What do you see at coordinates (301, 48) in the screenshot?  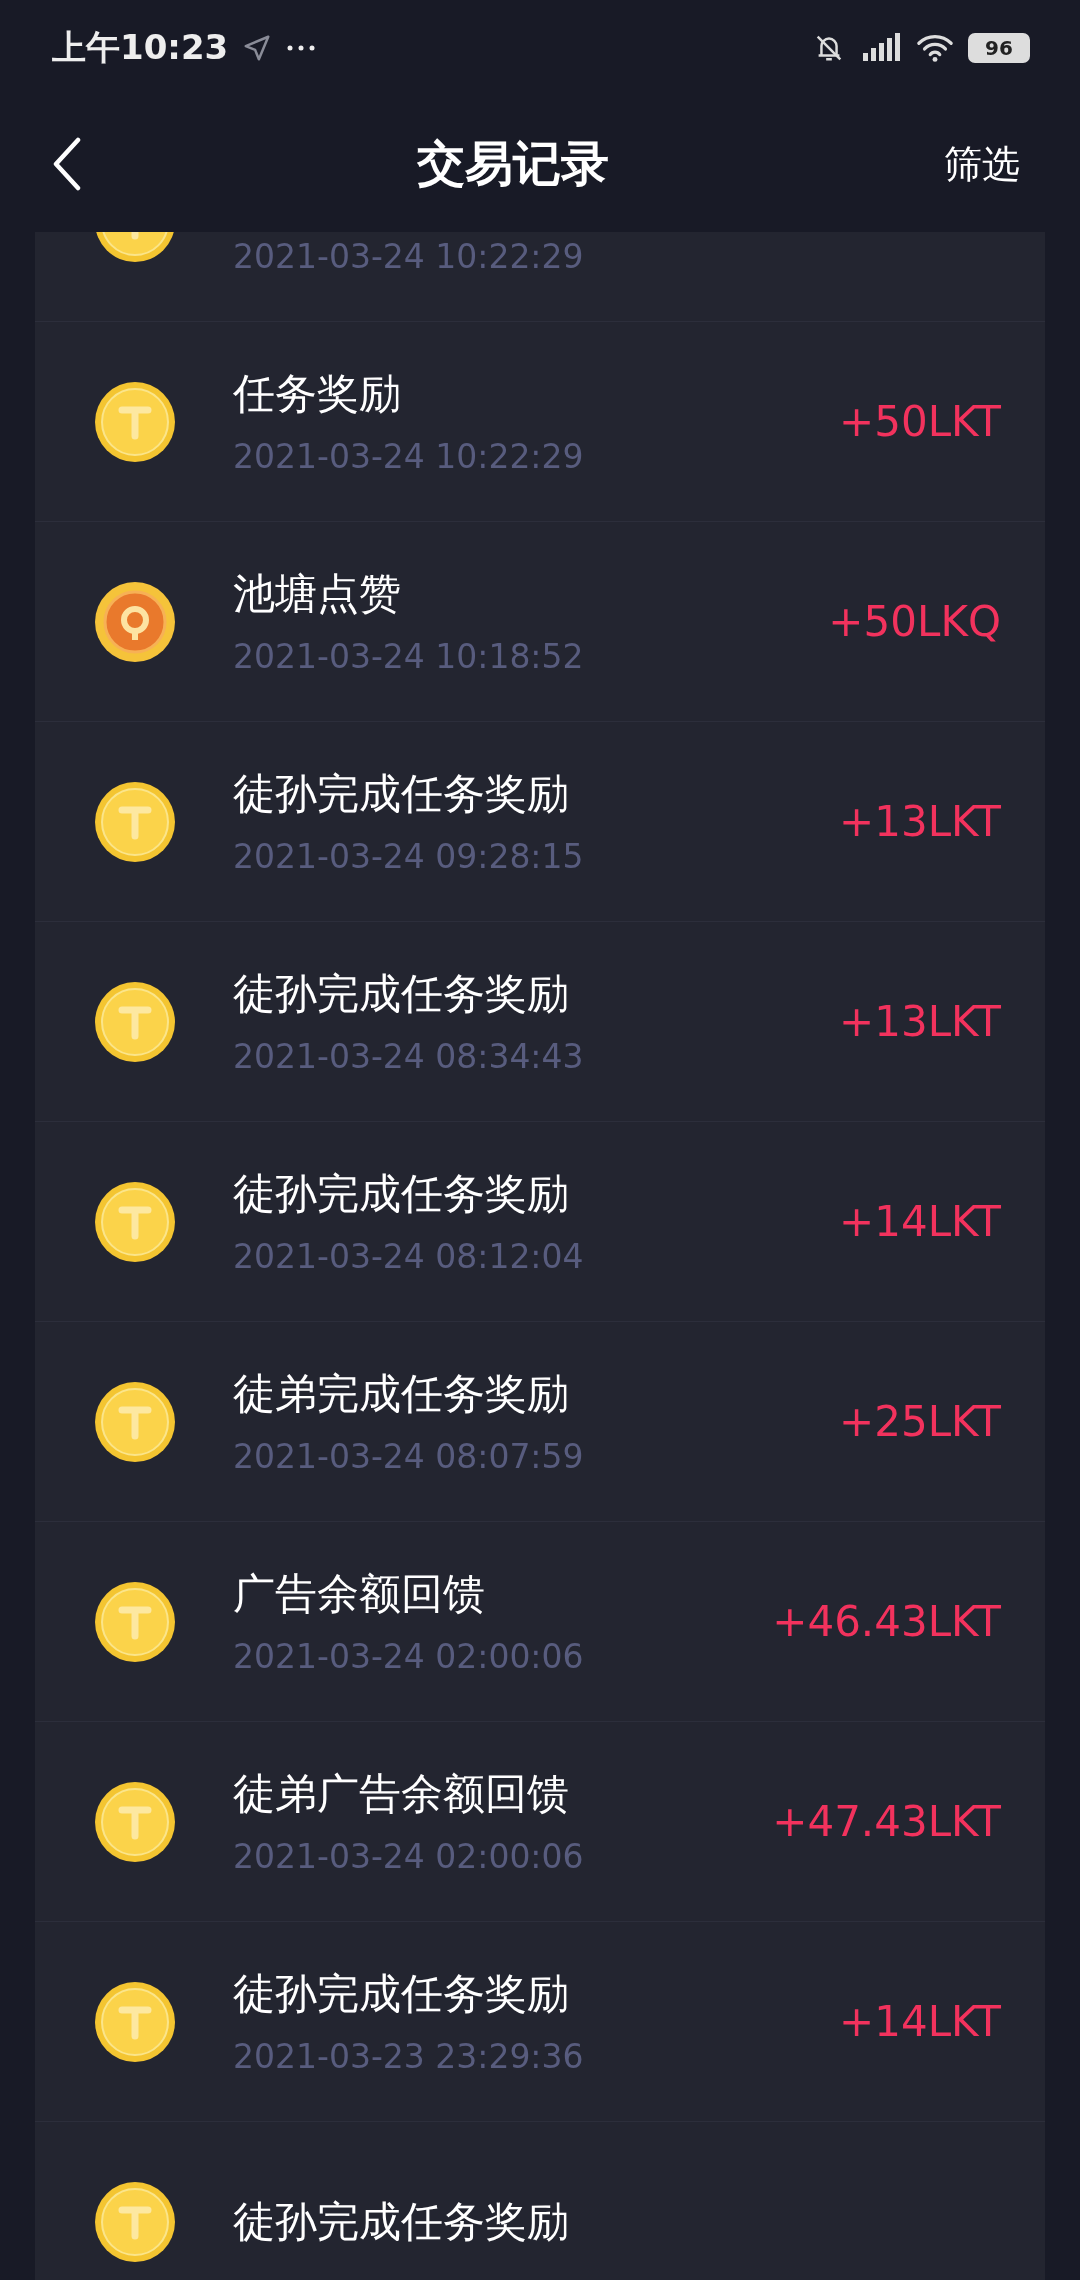 I see `more-dots-icon` at bounding box center [301, 48].